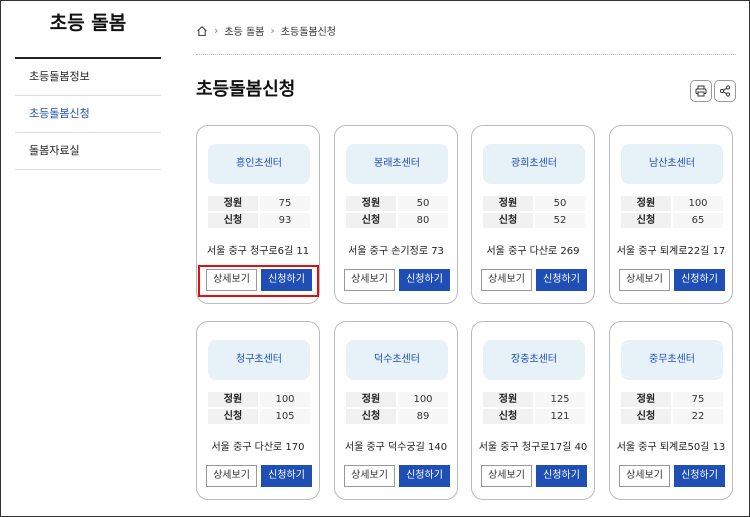  Describe the element at coordinates (258, 447) in the screenshot. I see `center-address: 서울 중구 다산로 170` at that location.